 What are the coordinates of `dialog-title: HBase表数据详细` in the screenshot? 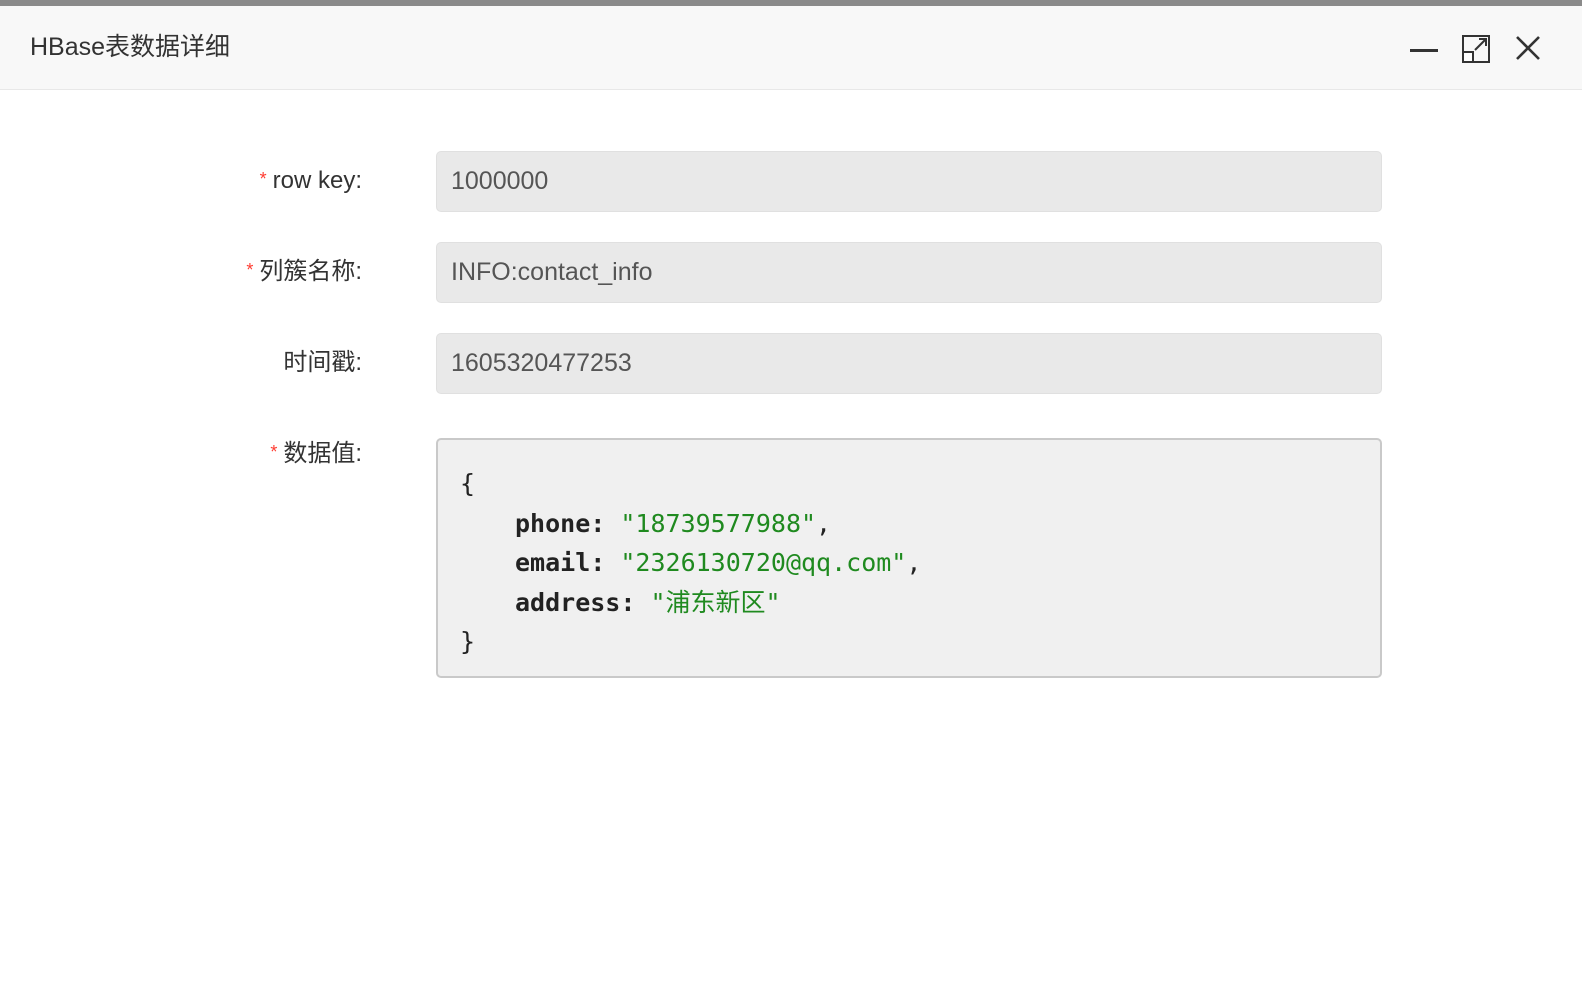 It's located at (130, 47).